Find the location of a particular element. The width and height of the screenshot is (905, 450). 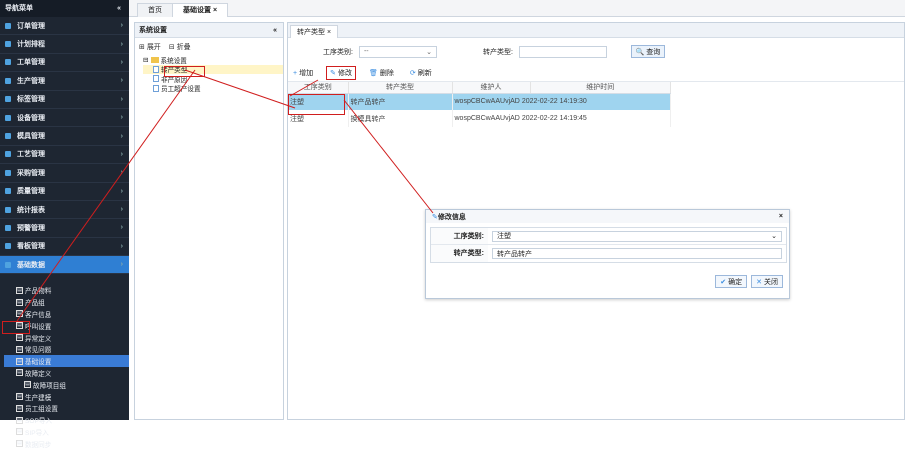

doc-icon is located at coordinates (156, 69).